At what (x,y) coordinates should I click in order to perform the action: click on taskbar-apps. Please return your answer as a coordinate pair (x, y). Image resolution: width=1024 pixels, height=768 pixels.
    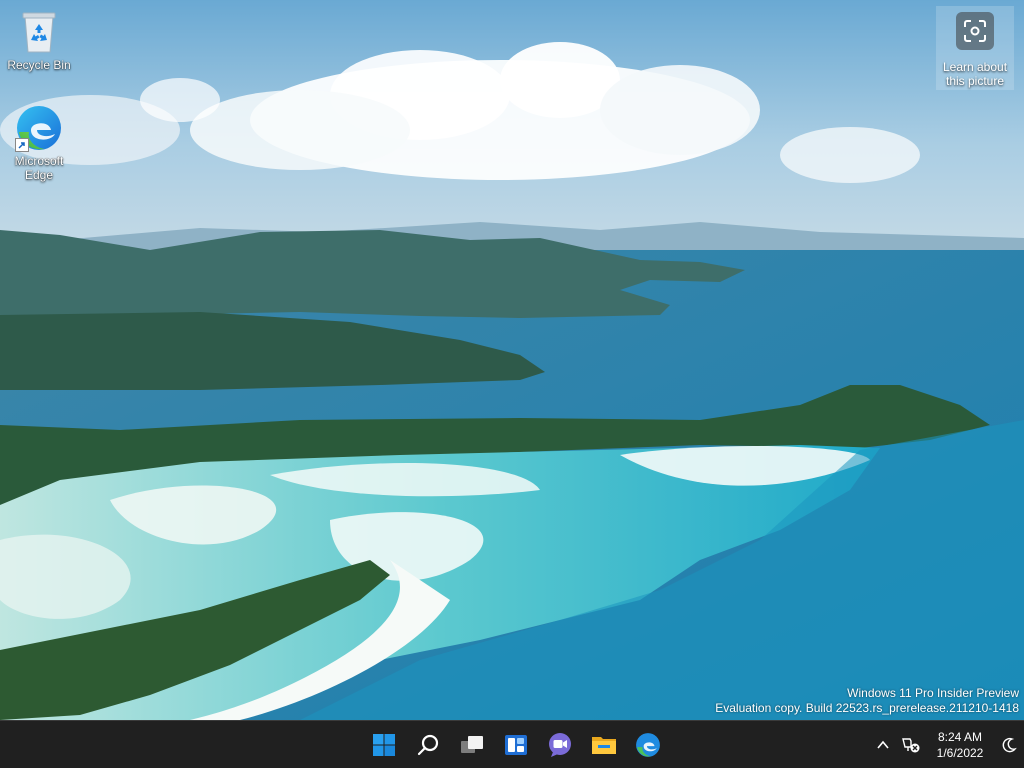
    Looking at the image, I should click on (516, 744).